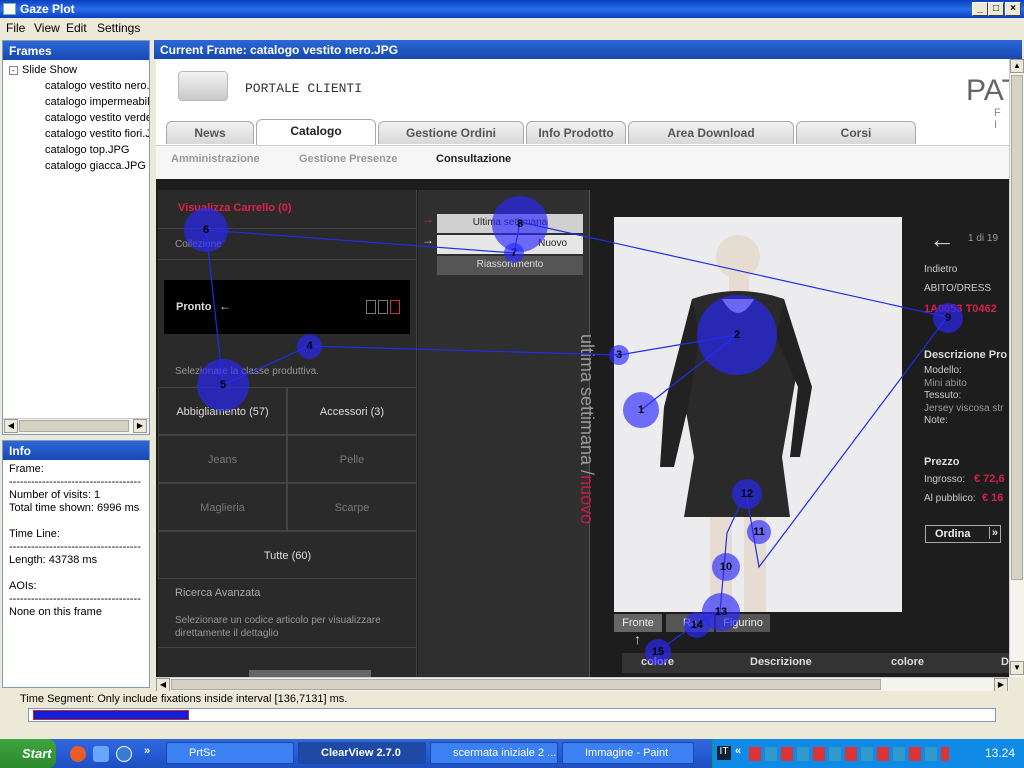  Describe the element at coordinates (996, 9) in the screenshot. I see `maximize-button: □` at that location.